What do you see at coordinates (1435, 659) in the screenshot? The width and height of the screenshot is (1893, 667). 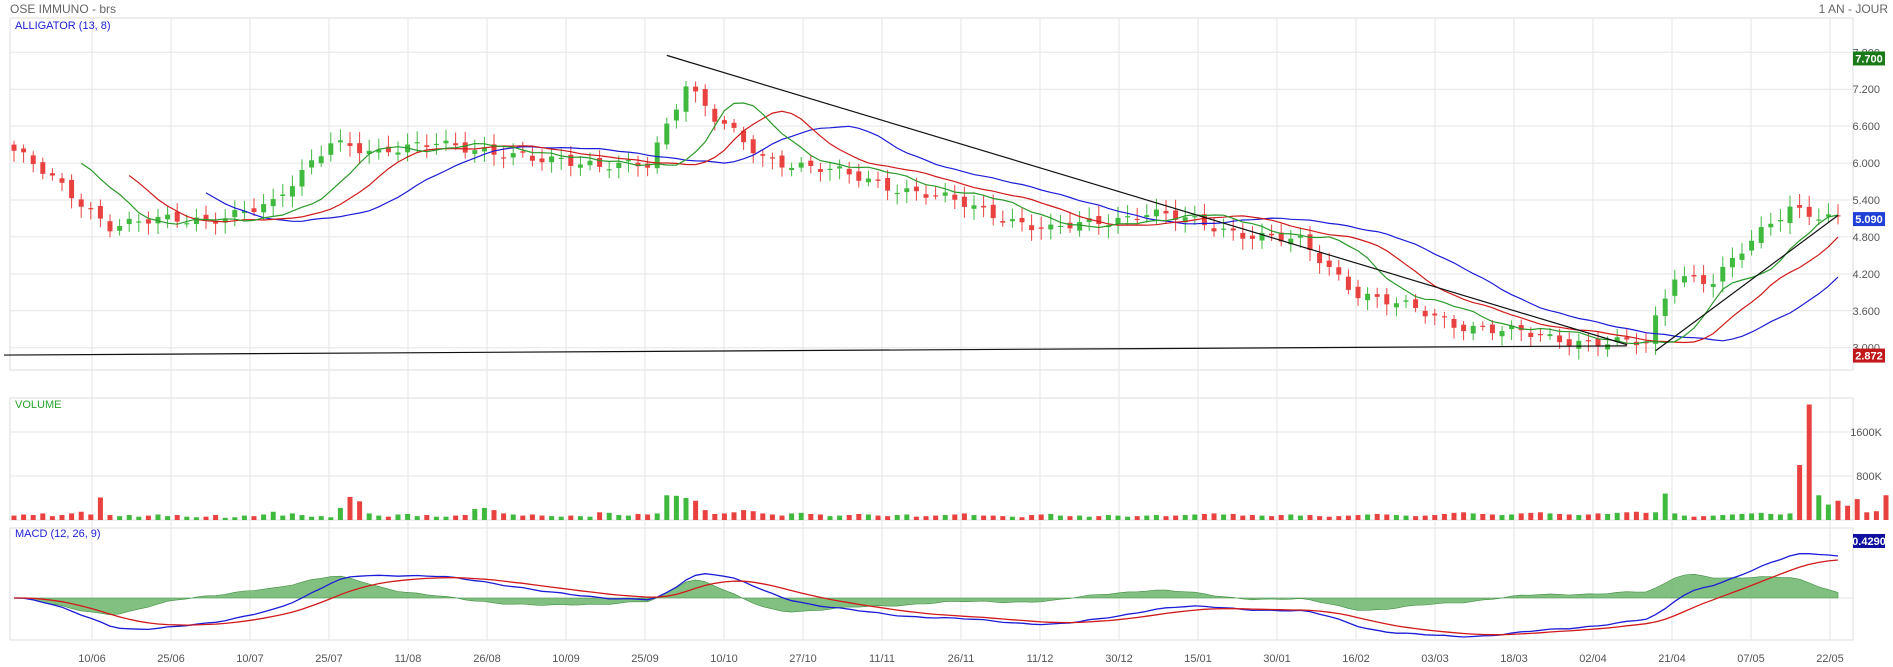 I see `x-tick-label: 03/03` at bounding box center [1435, 659].